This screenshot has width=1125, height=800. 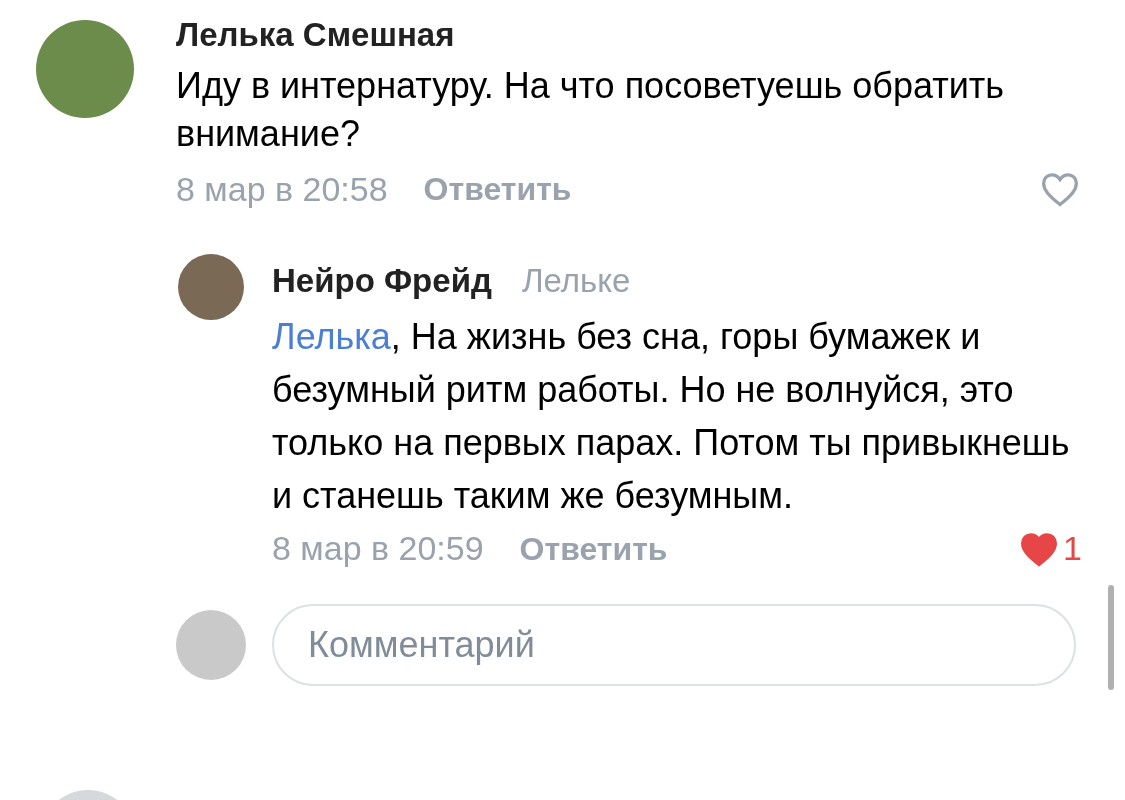 What do you see at coordinates (628, 35) in the screenshot?
I see `author-name: Лелька Смешная` at bounding box center [628, 35].